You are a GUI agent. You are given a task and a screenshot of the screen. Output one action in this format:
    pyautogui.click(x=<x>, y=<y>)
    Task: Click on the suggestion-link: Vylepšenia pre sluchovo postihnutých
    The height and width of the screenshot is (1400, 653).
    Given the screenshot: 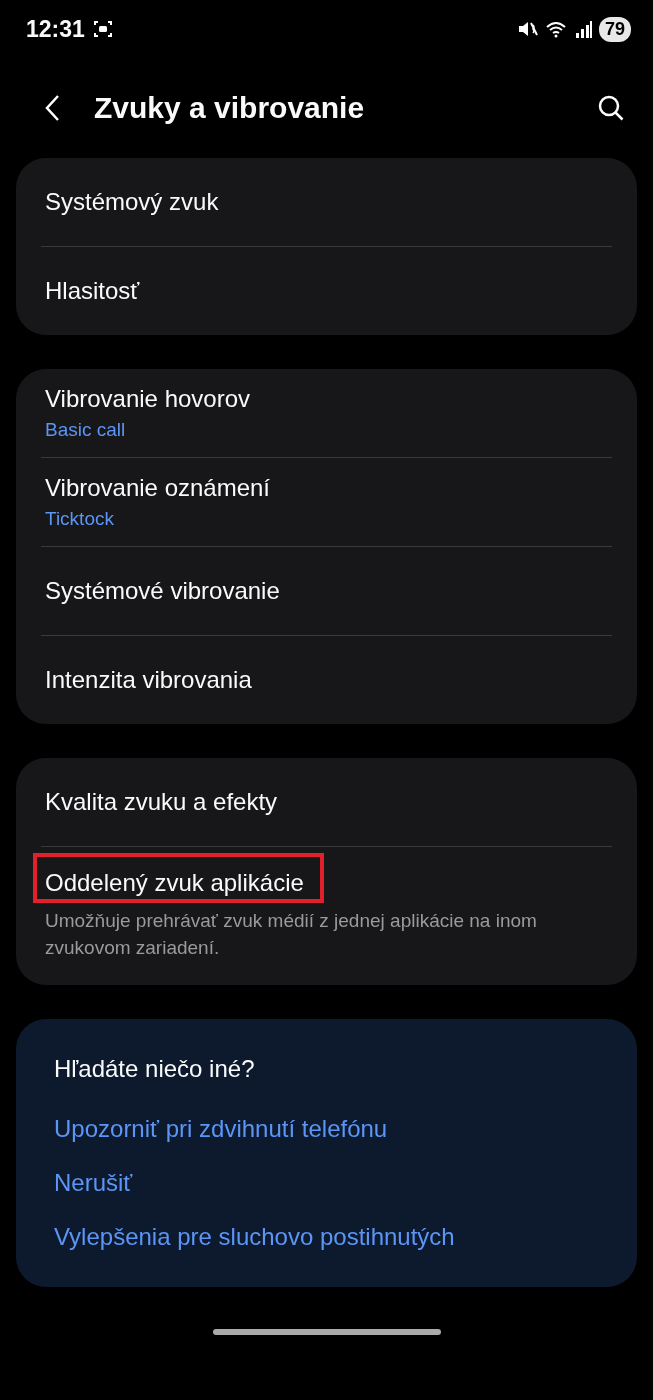 What is the action you would take?
    pyautogui.click(x=326, y=1237)
    